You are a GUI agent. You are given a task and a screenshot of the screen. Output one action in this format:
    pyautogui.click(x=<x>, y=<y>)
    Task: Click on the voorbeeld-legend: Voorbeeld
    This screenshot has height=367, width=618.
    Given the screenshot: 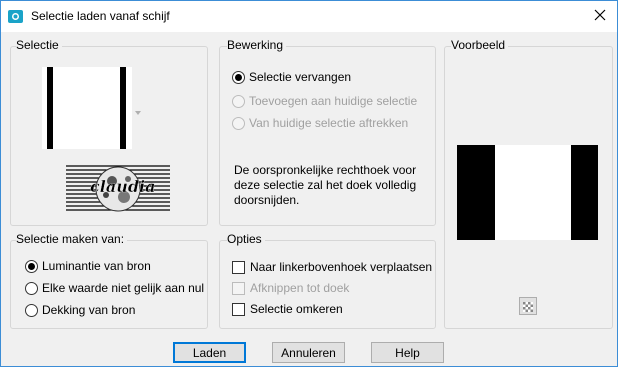 What is the action you would take?
    pyautogui.click(x=480, y=45)
    